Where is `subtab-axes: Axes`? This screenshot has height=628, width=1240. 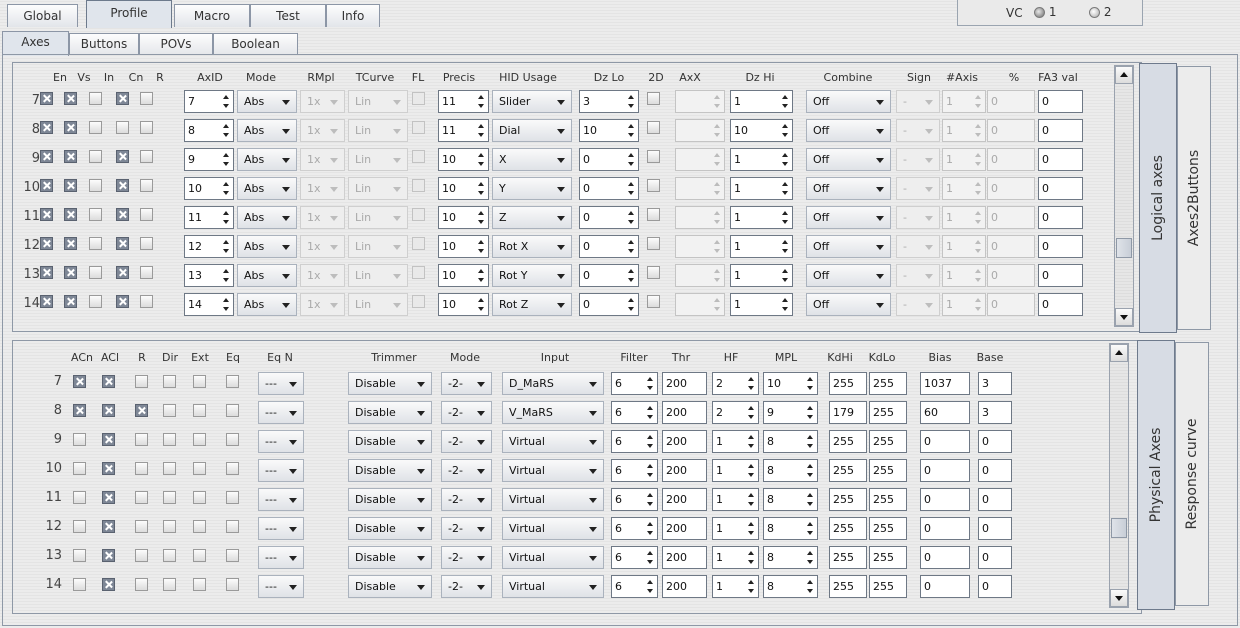
subtab-axes: Axes is located at coordinates (35, 43).